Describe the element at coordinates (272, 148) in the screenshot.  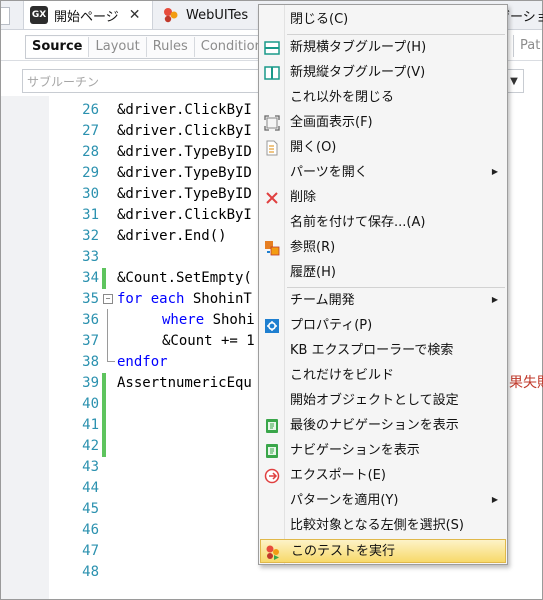
I see `open-document-icon` at that location.